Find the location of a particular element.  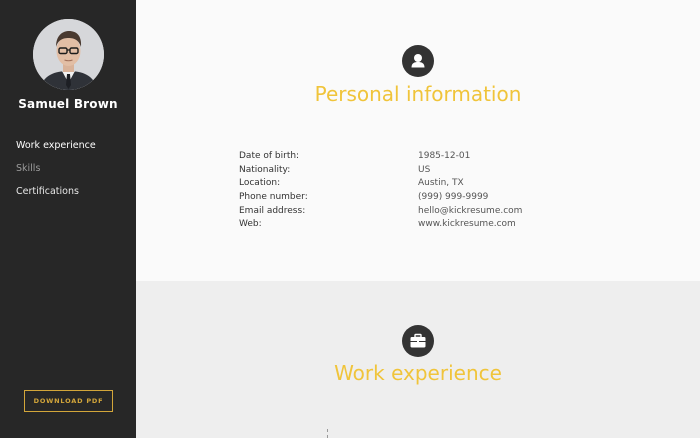

info-value: hello@kickresume.com is located at coordinates (470, 211).